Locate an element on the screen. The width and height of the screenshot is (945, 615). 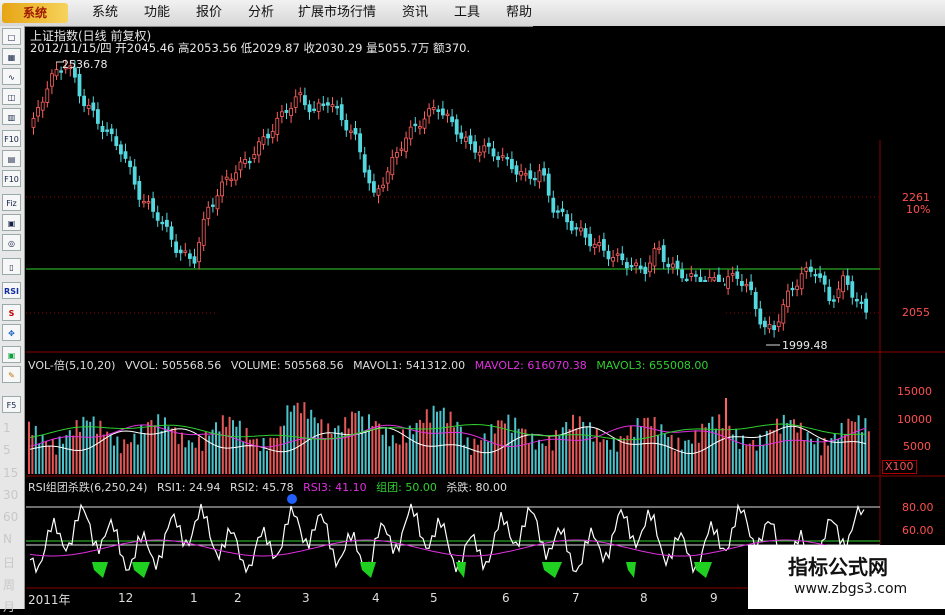
rsi3-line is located at coordinates (447, 548).